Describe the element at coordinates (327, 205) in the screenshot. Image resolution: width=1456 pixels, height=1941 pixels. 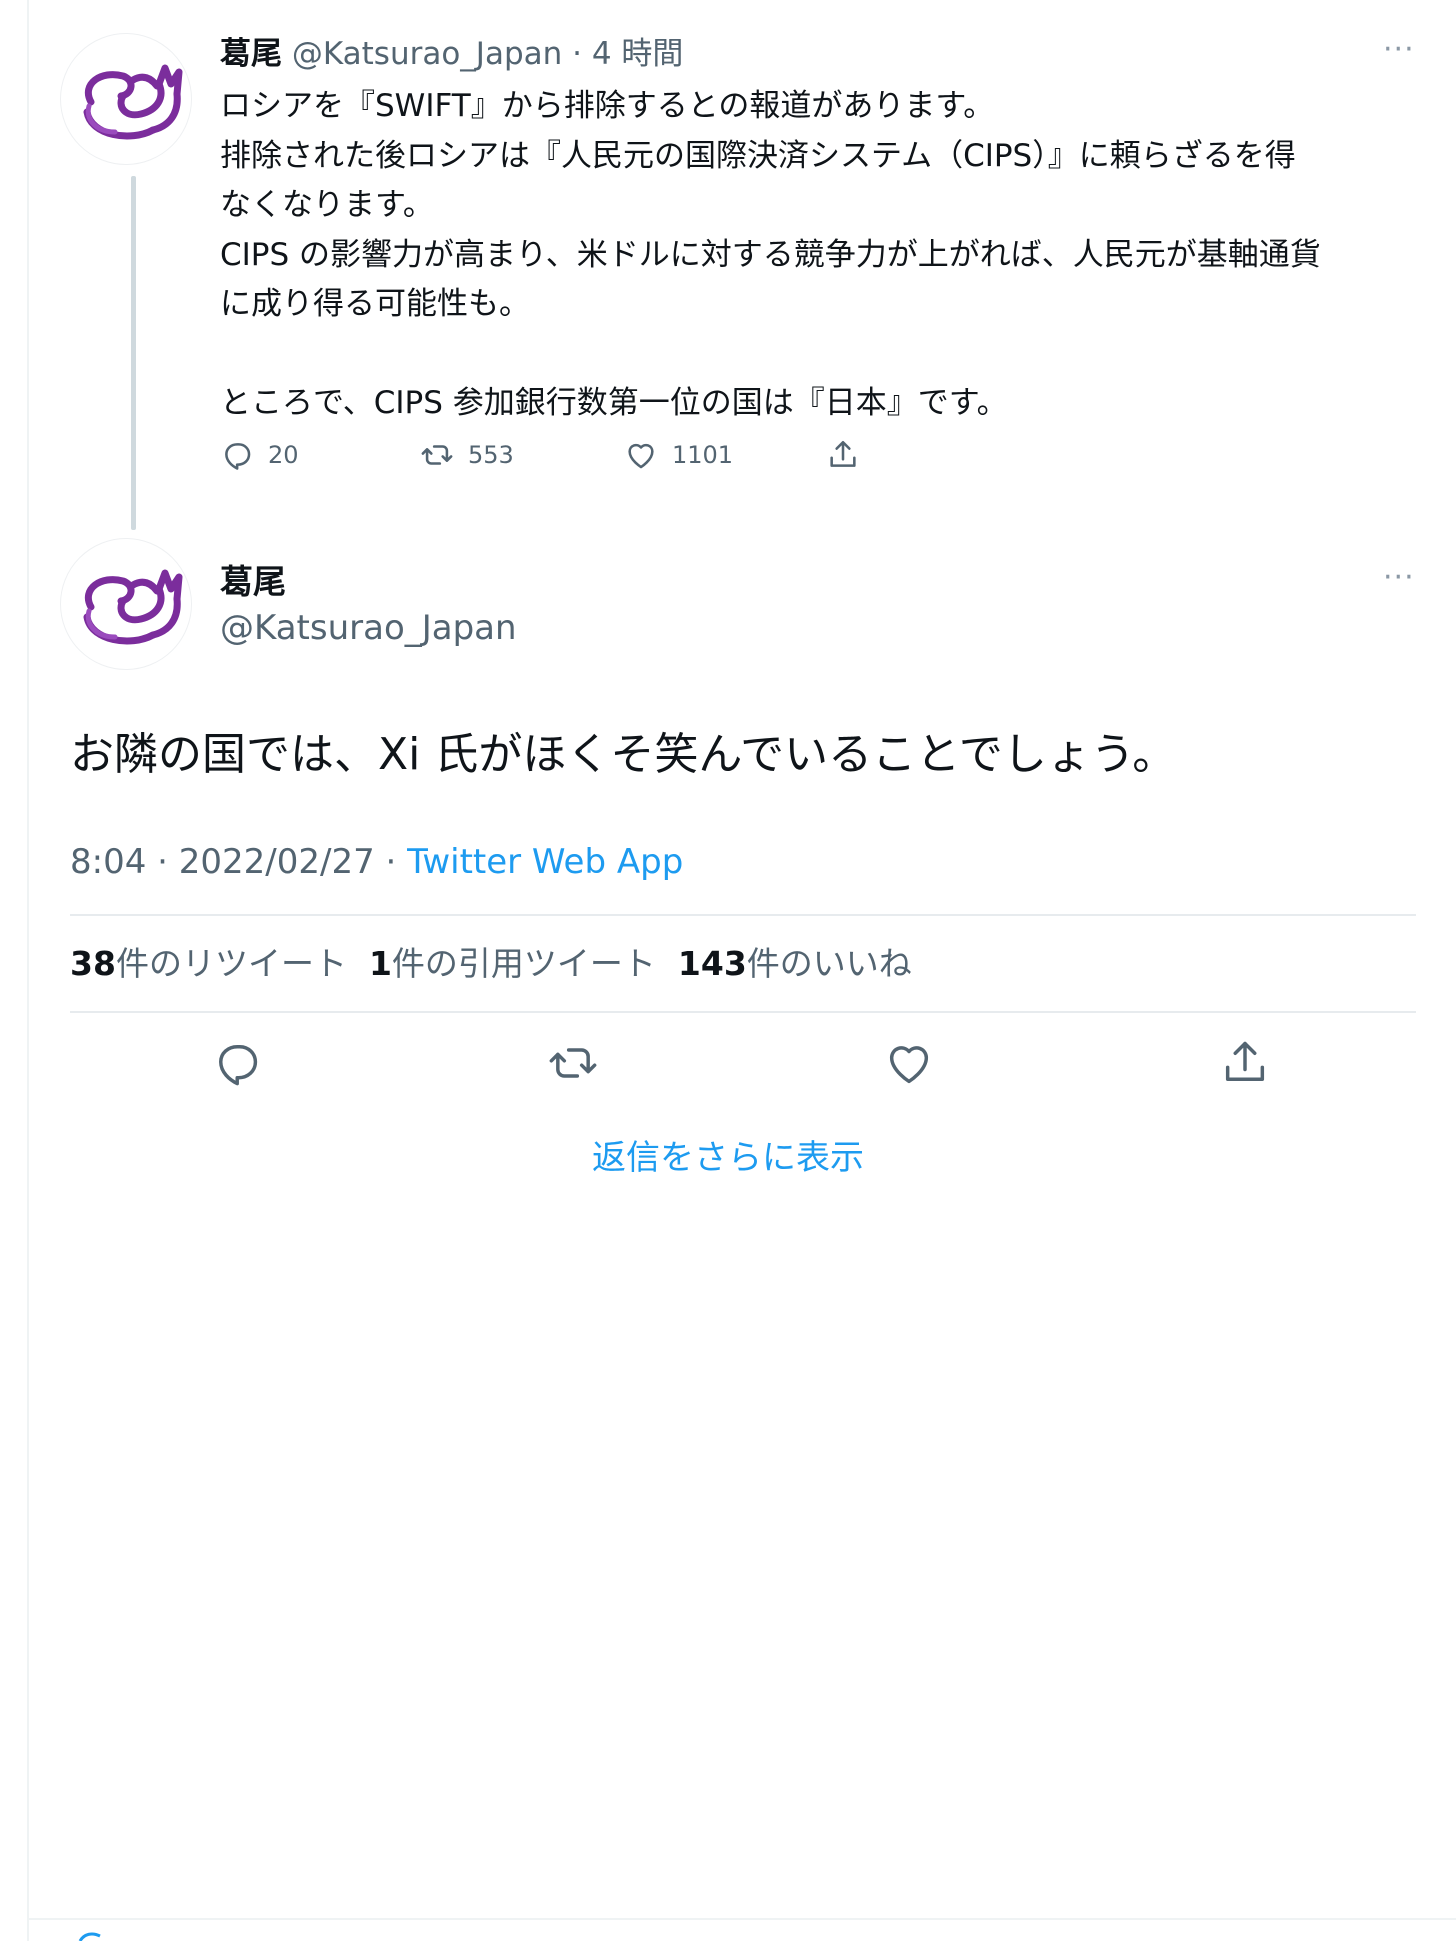
I see `tweet-text-line: なくなります。` at that location.